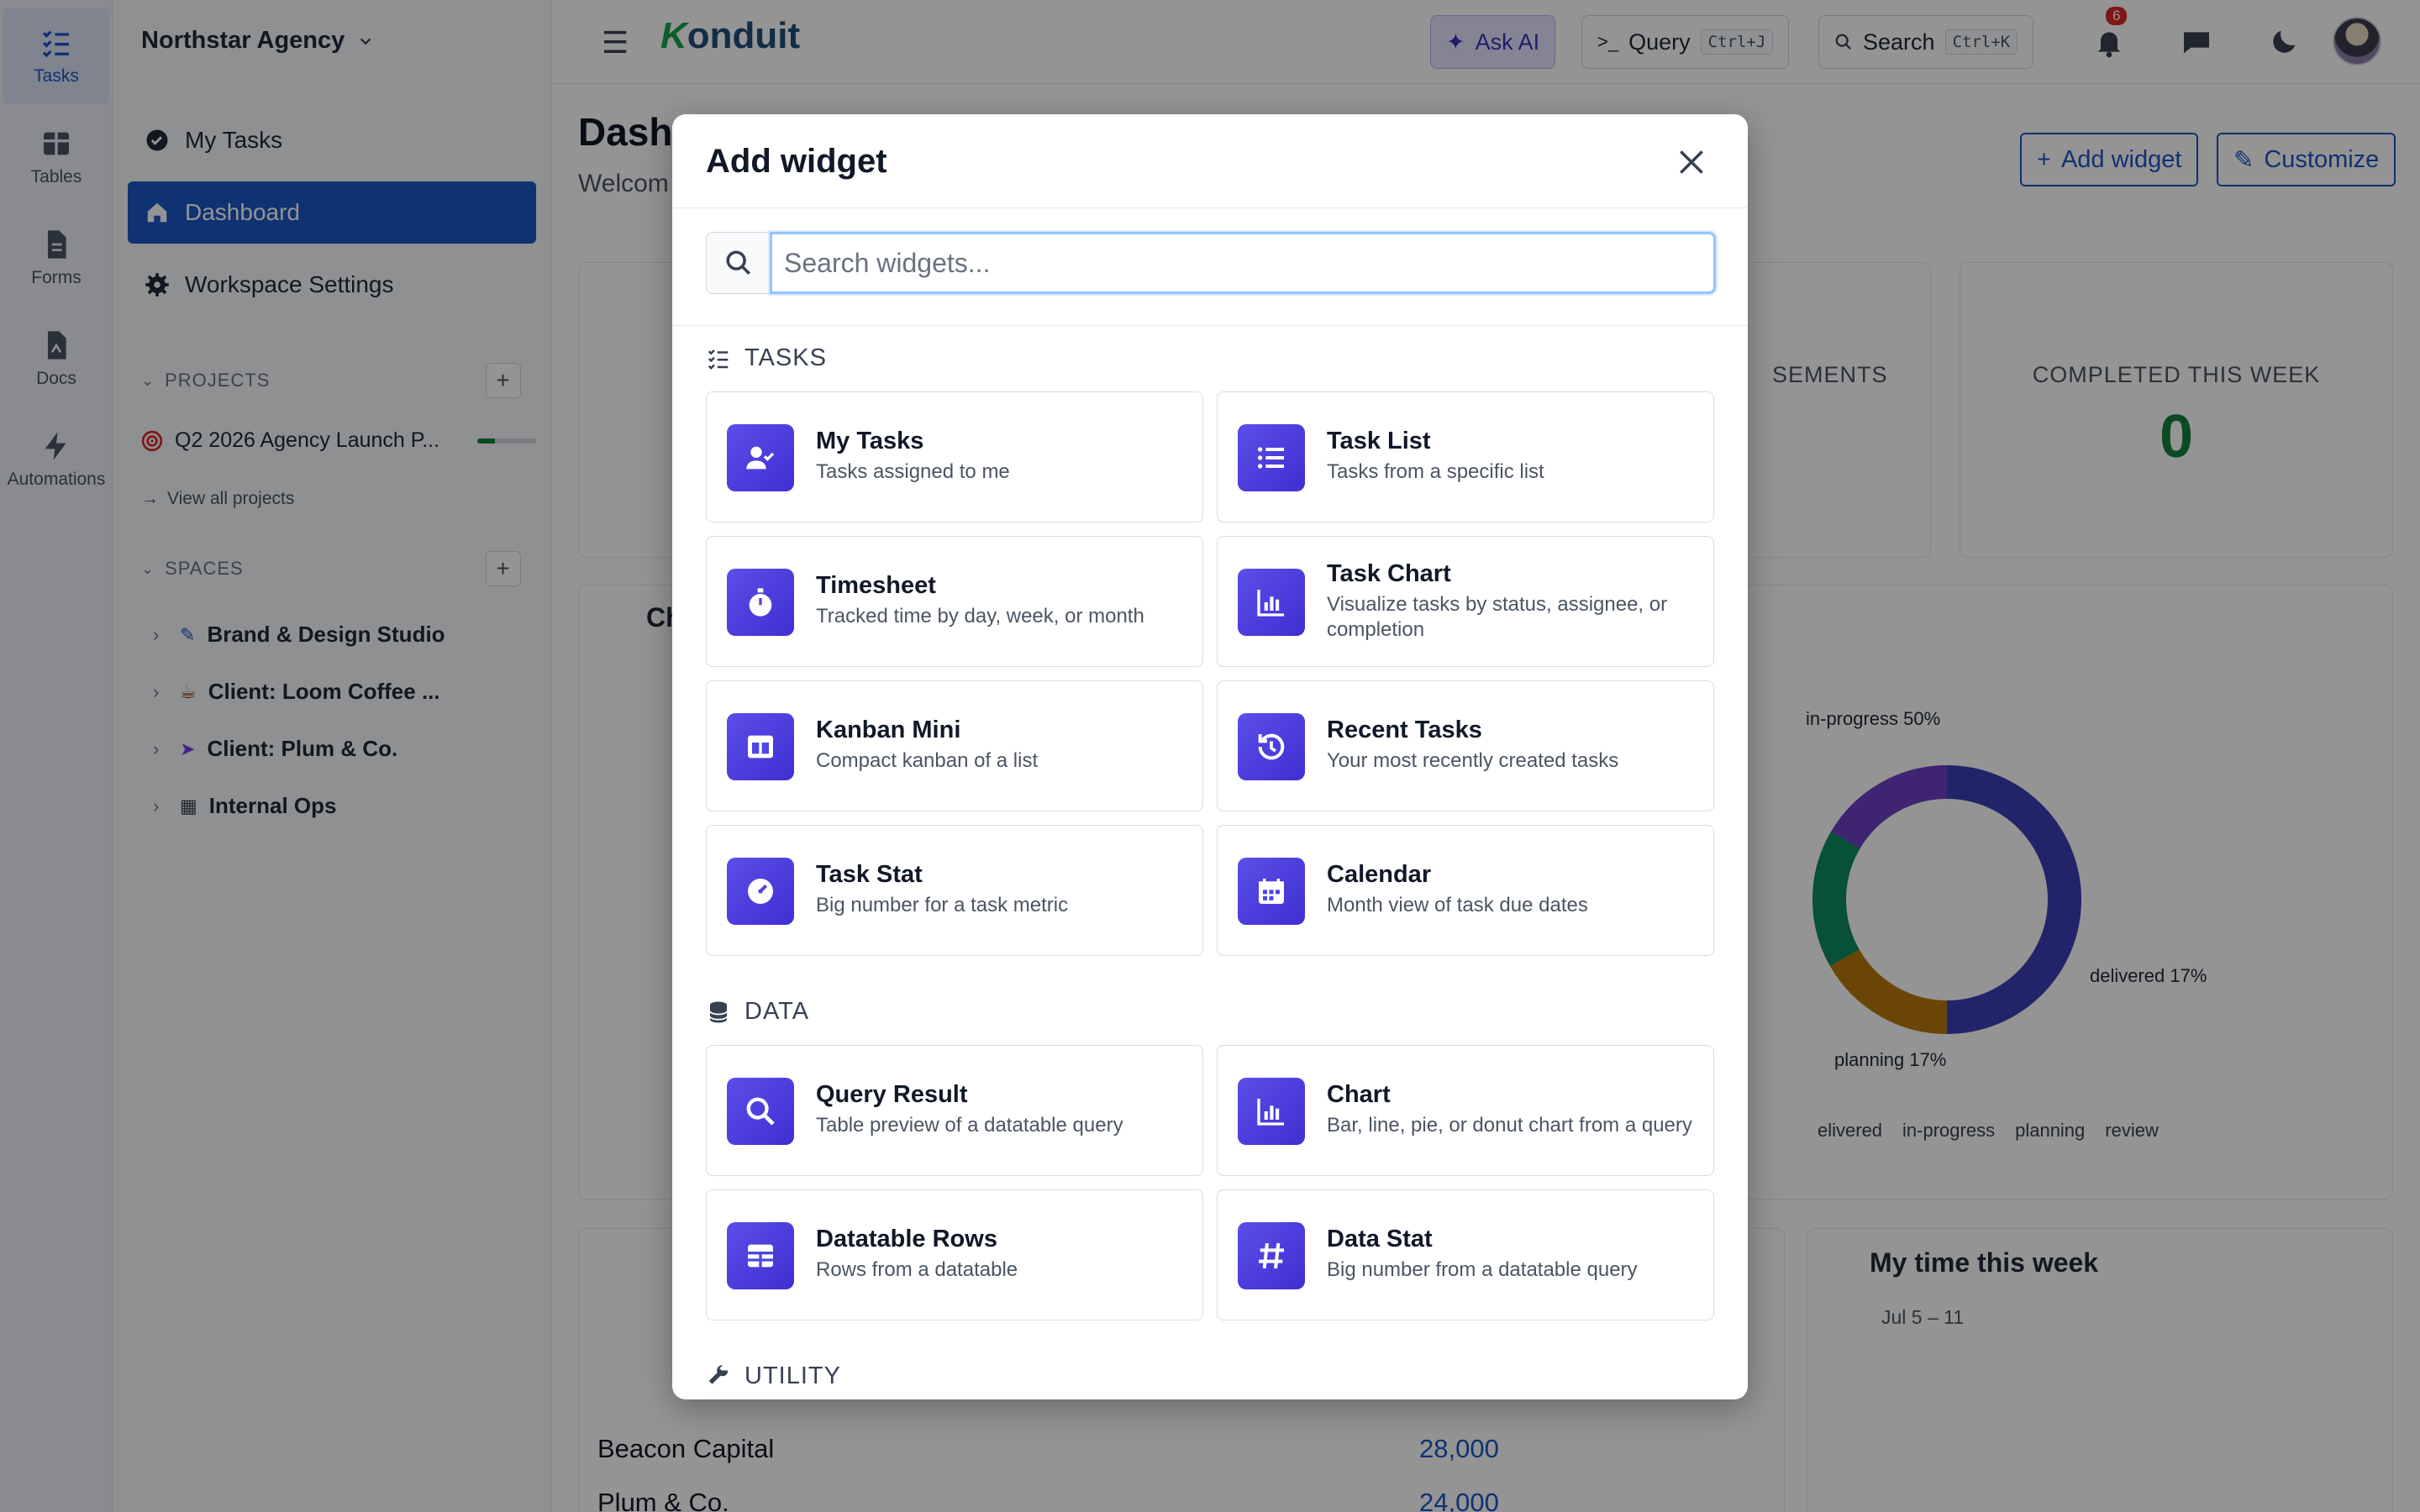  I want to click on category-header-tasks: TASKS, so click(766, 358).